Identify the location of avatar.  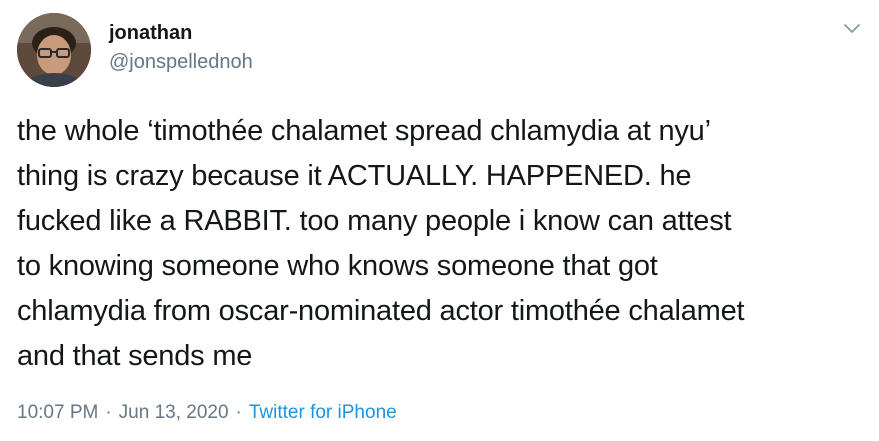
(54, 50).